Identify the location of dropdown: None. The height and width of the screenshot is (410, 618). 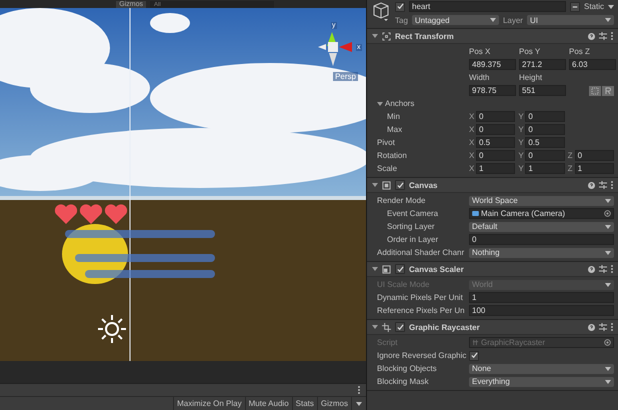
(541, 369).